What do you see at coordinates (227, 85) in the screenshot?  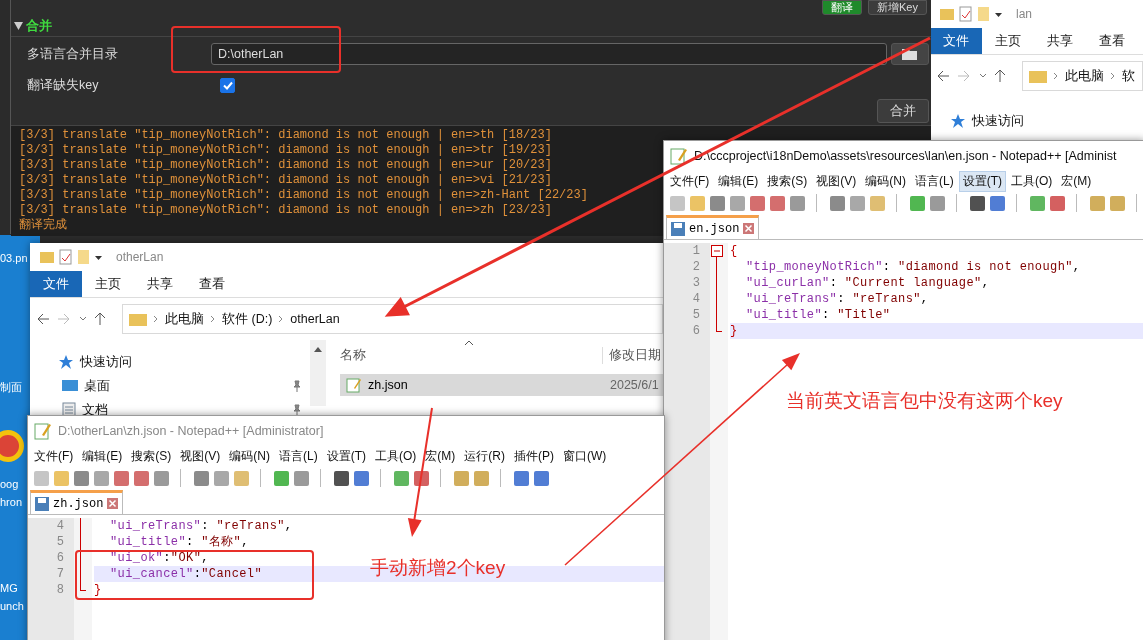 I see `checkbox` at bounding box center [227, 85].